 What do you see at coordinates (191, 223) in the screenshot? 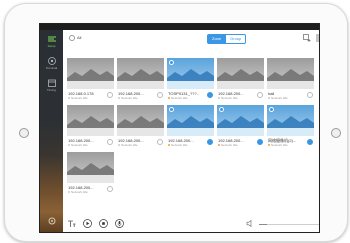
I see `bottom-bar` at bounding box center [191, 223].